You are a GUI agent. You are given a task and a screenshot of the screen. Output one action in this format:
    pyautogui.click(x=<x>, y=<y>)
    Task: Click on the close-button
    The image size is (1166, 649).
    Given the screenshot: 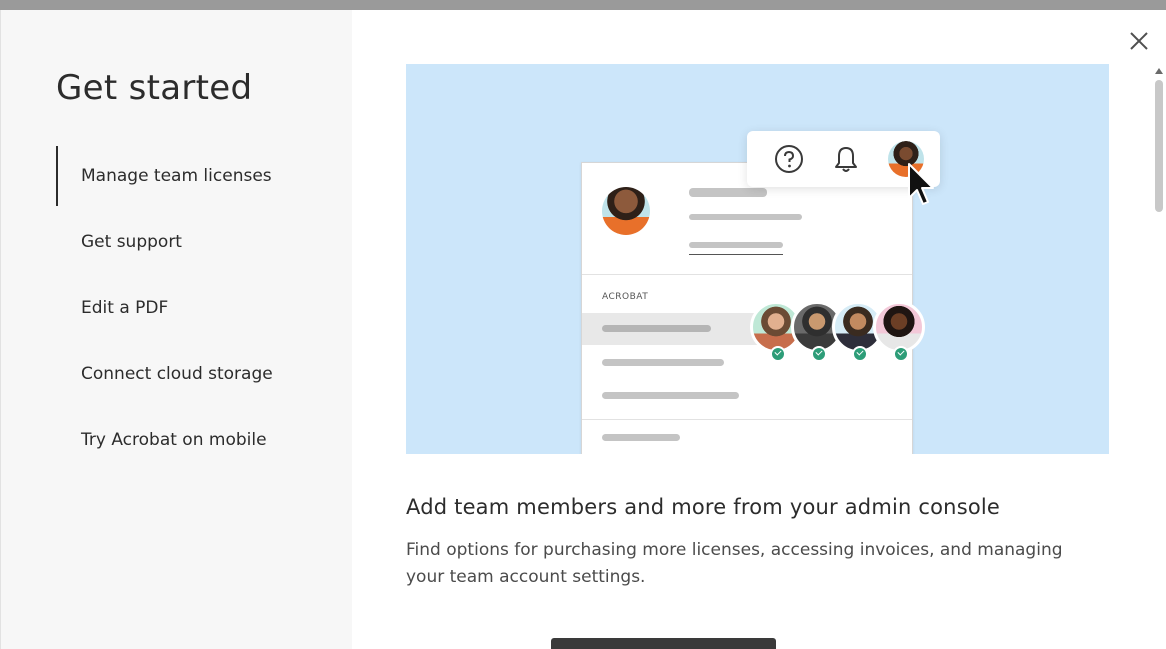 What is the action you would take?
    pyautogui.click(x=1139, y=41)
    